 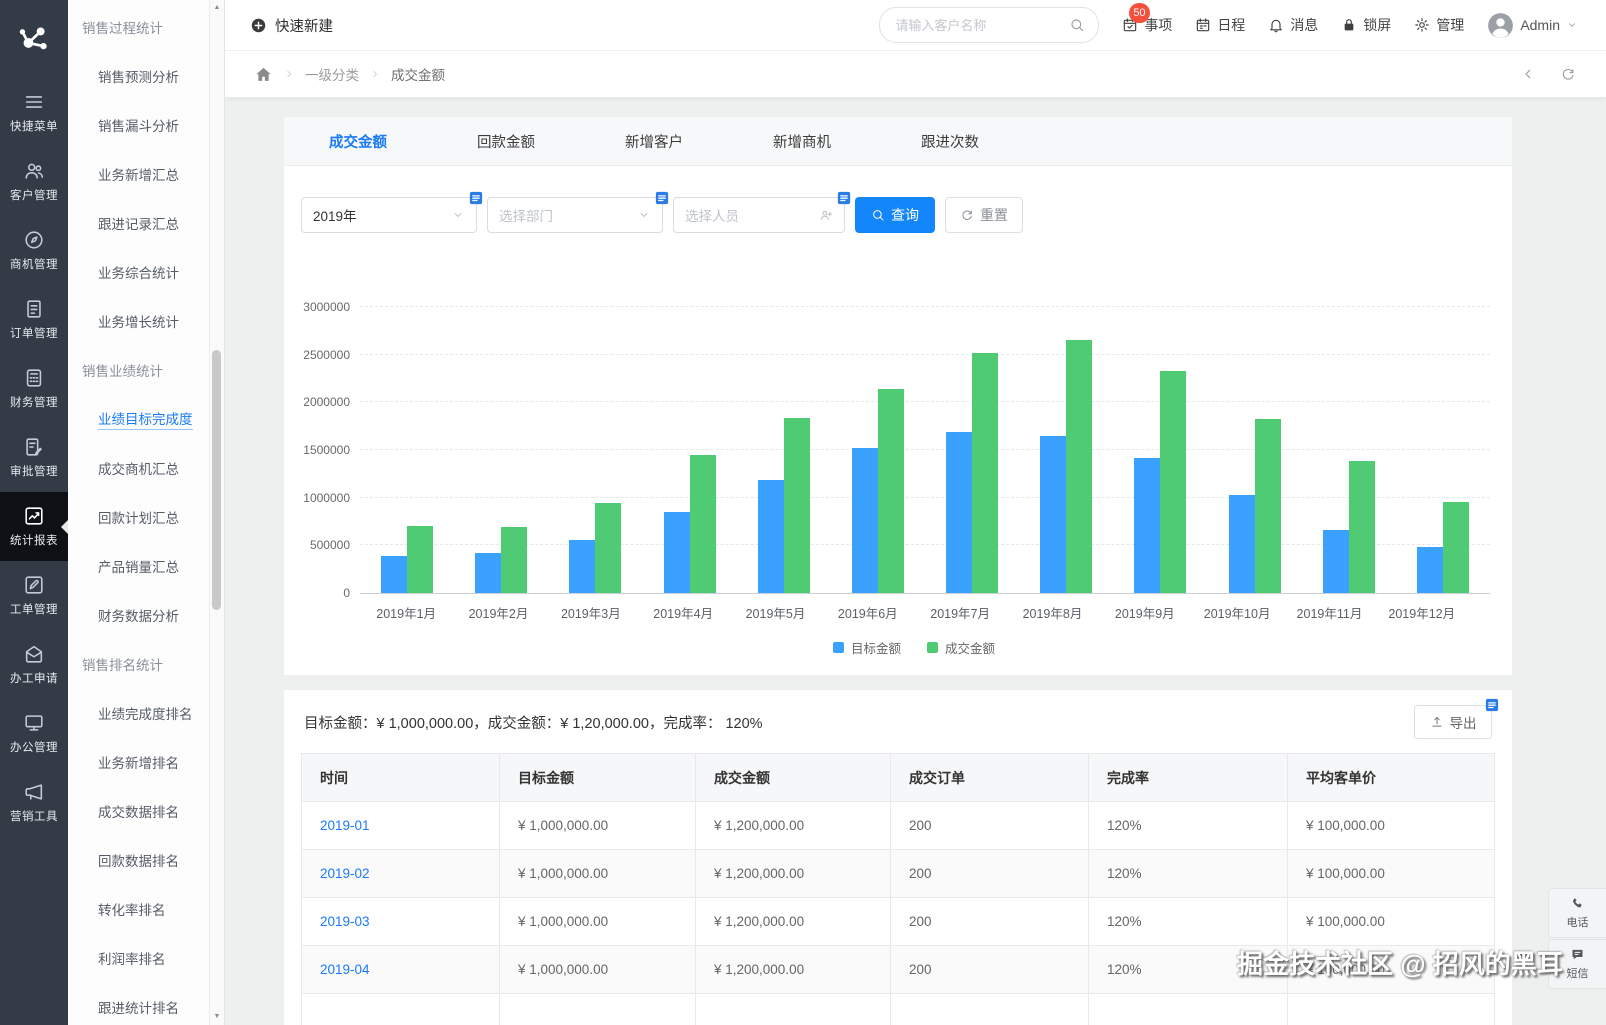 I want to click on submenu-scrollbar: ▲ ▼, so click(x=216, y=512).